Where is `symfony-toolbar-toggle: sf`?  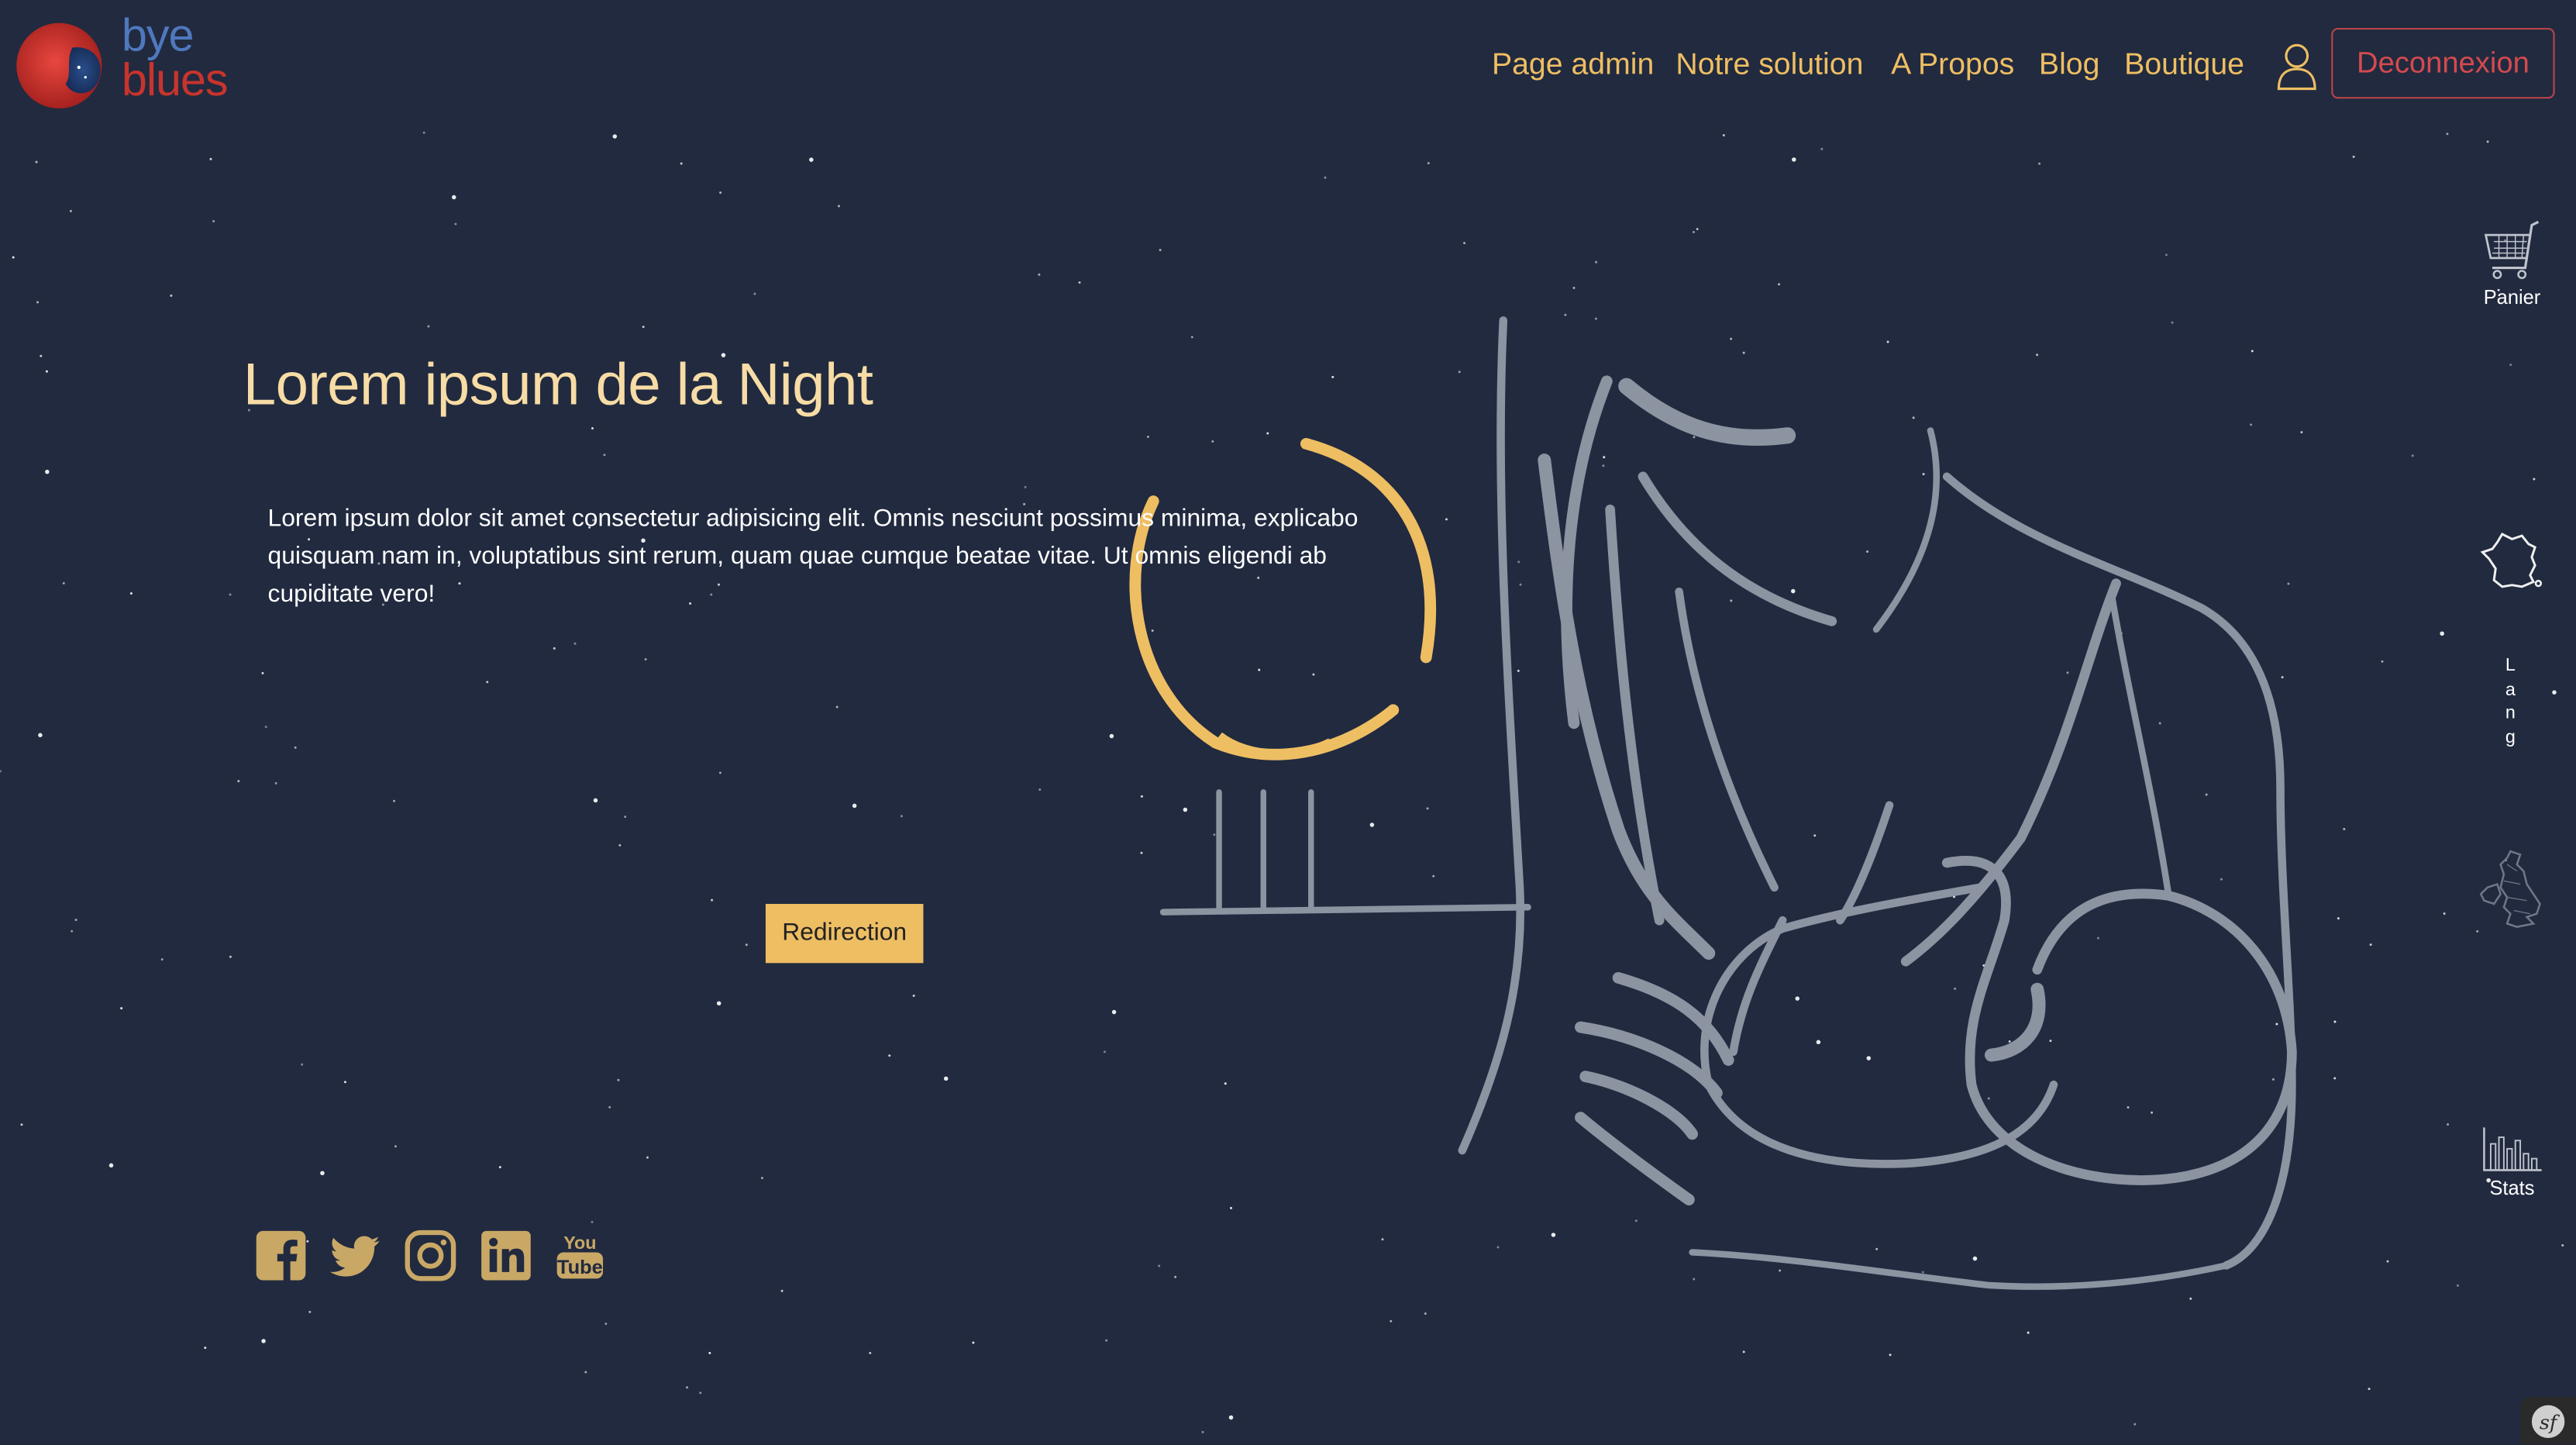
symfony-toolbar-toggle: sf is located at coordinates (2548, 1420).